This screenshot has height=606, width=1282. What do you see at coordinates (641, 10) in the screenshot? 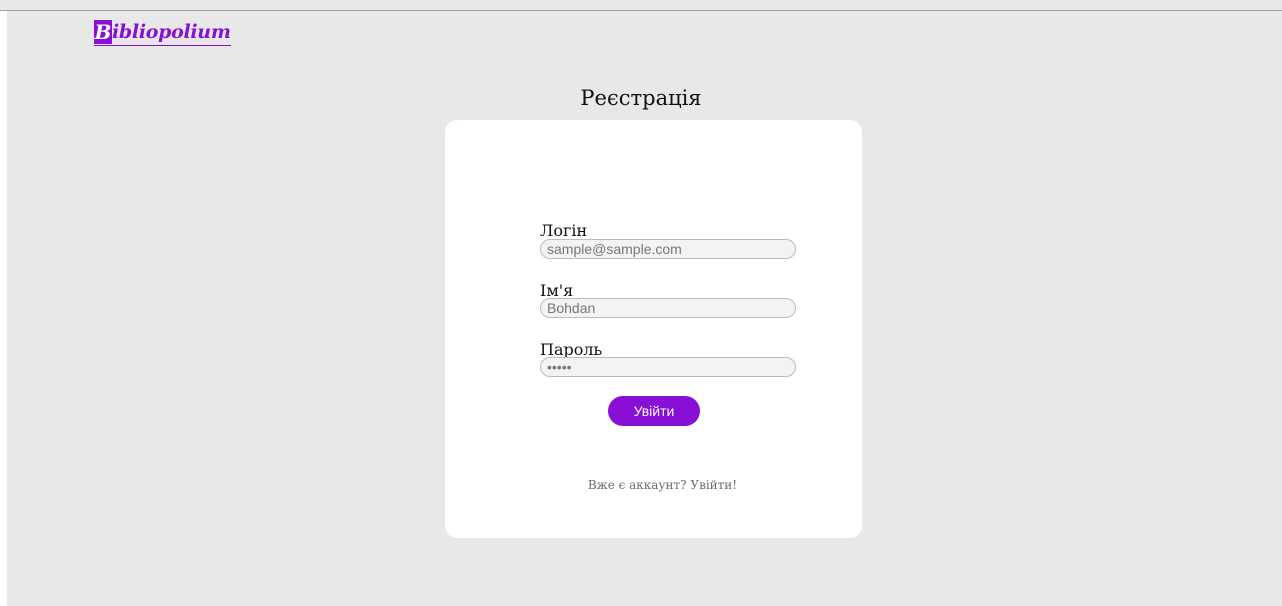
I see `top-divider` at bounding box center [641, 10].